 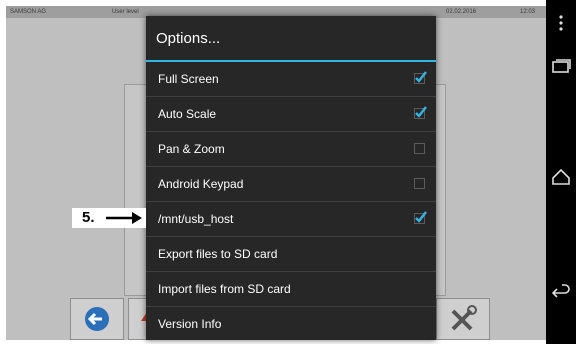 What do you see at coordinates (291, 114) in the screenshot?
I see `option-auto-scale: Auto Scale` at bounding box center [291, 114].